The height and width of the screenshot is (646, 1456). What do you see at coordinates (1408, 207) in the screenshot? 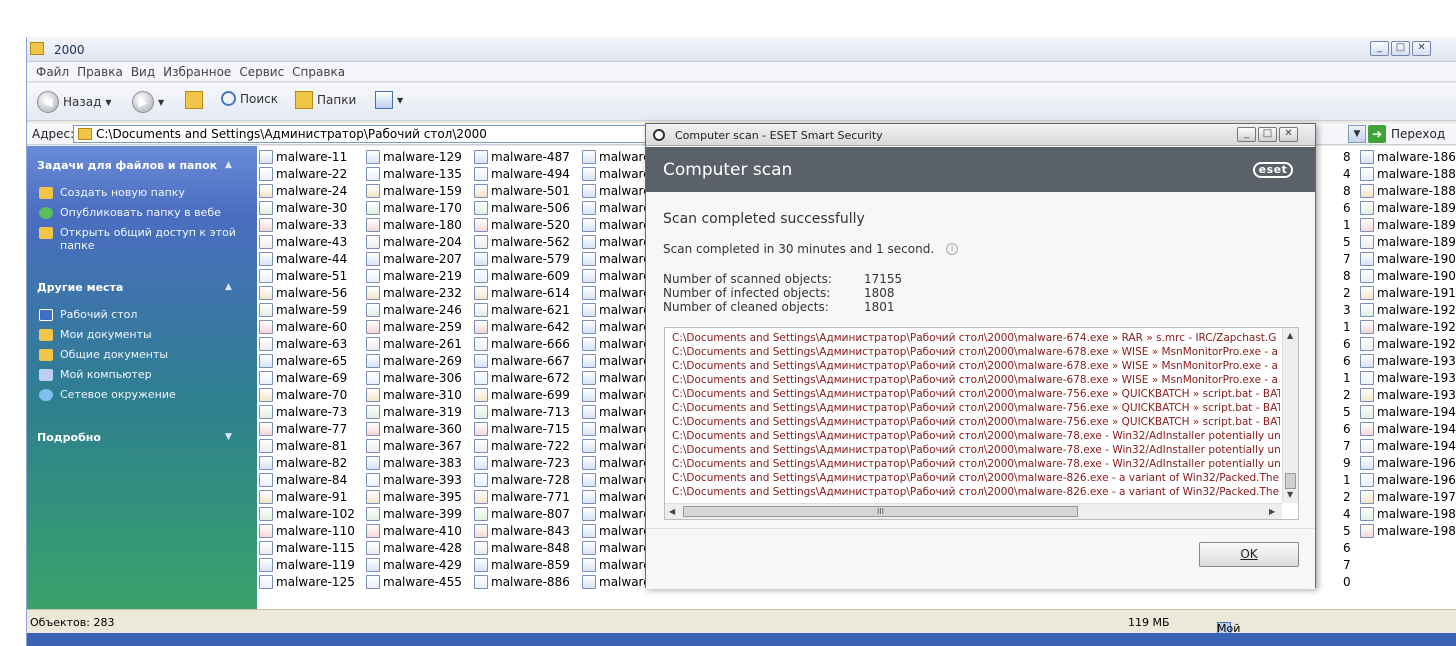
I see `file-item: malware-1892` at bounding box center [1408, 207].